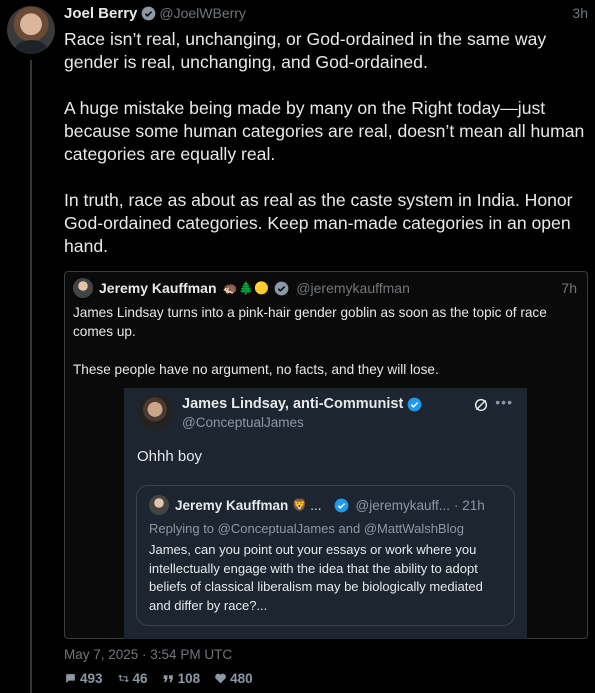 The image size is (595, 693). What do you see at coordinates (580, 13) in the screenshot?
I see `post-time: 3h` at bounding box center [580, 13].